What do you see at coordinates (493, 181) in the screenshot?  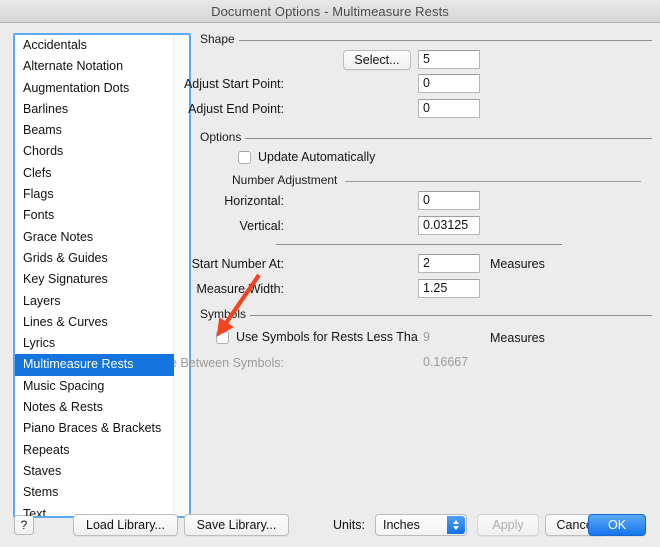 I see `number-adjustment-rule` at bounding box center [493, 181].